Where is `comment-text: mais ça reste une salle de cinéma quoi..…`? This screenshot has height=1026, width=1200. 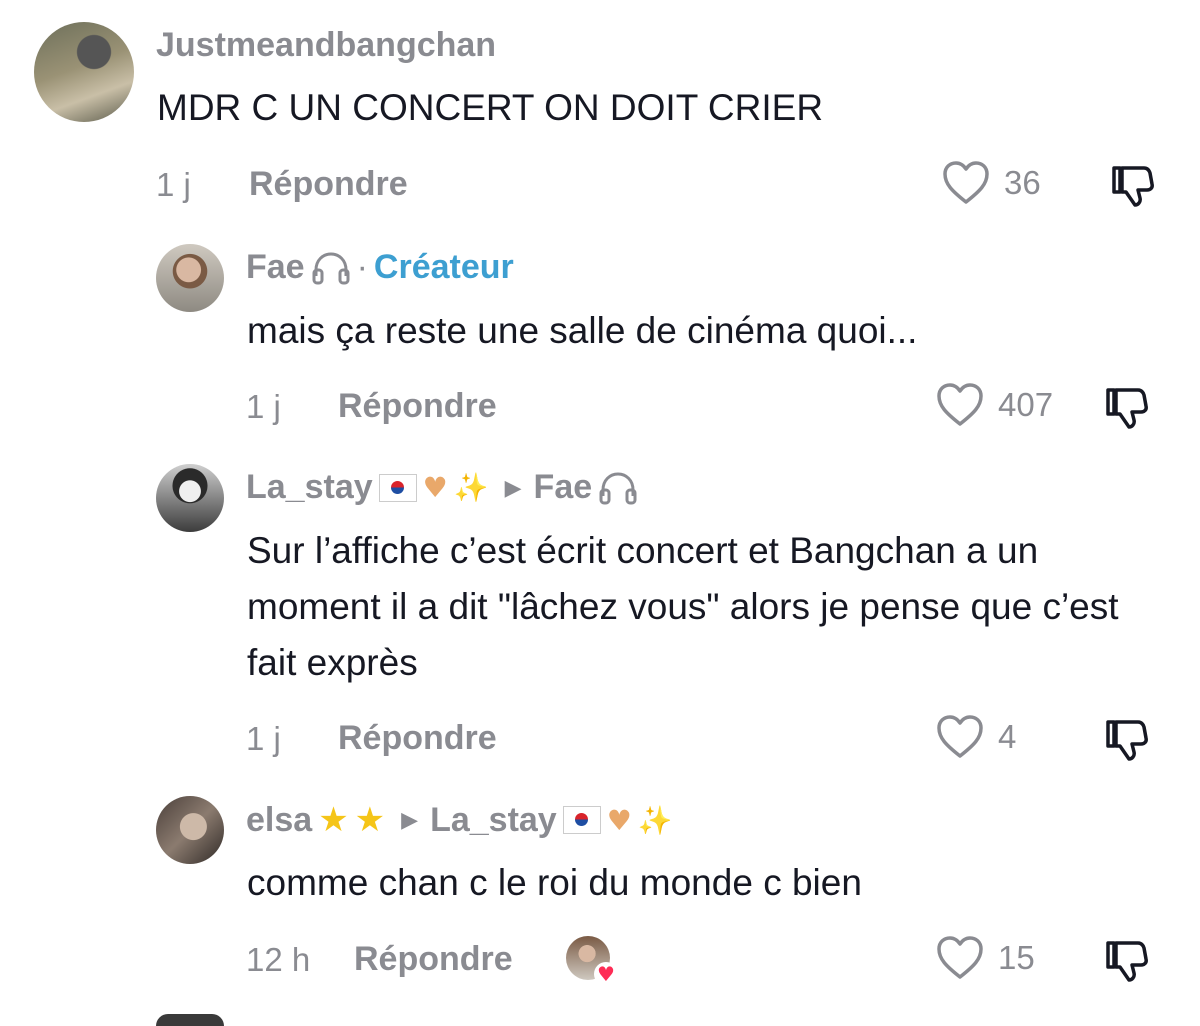
comment-text: mais ça reste une salle de cinéma quoi..… is located at coordinates (582, 330).